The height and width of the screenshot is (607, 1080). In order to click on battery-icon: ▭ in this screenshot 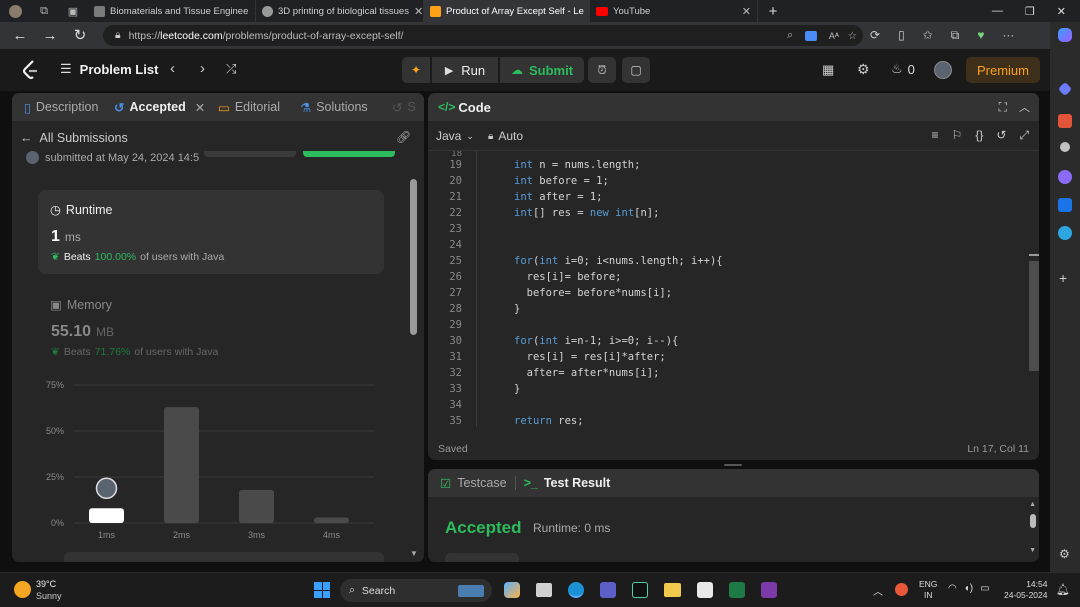, I will do `click(984, 588)`.